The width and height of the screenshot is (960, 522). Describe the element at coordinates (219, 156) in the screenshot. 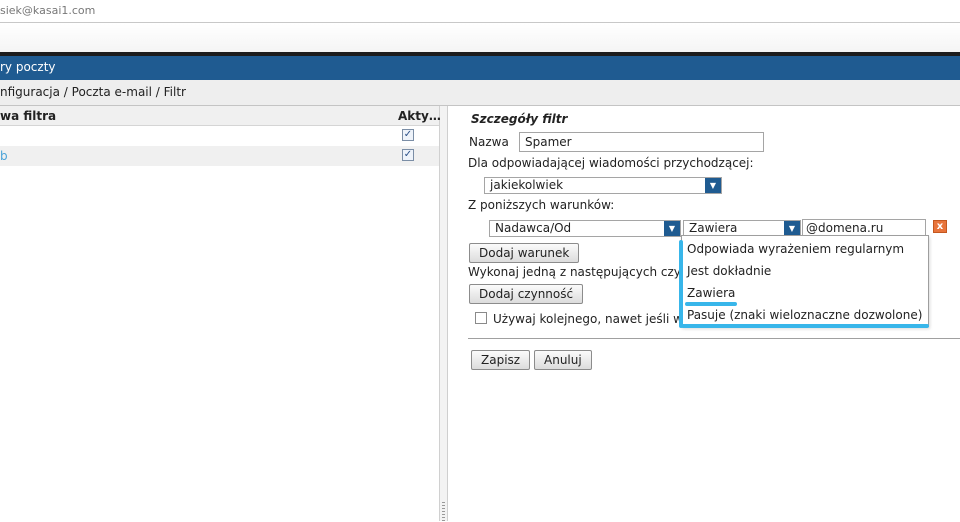

I see `table-row: b ✓` at that location.